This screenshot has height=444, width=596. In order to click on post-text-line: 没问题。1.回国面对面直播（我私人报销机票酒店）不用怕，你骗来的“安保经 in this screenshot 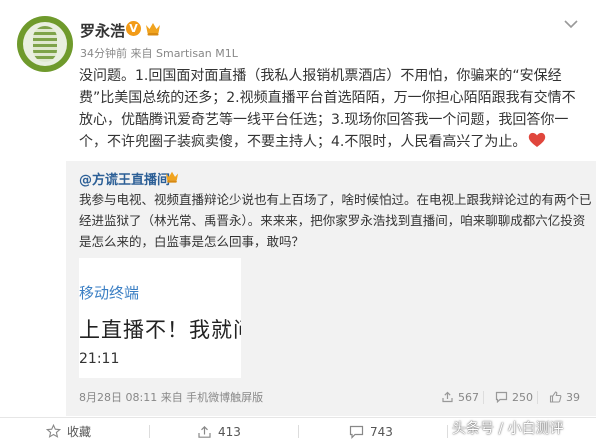, I will do `click(320, 76)`.